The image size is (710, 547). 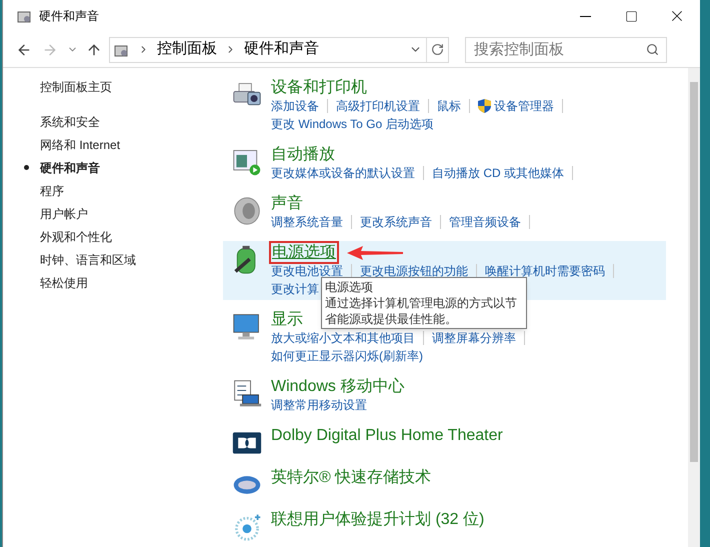 What do you see at coordinates (187, 49) in the screenshot?
I see `breadcrumb-item: 控制面板` at bounding box center [187, 49].